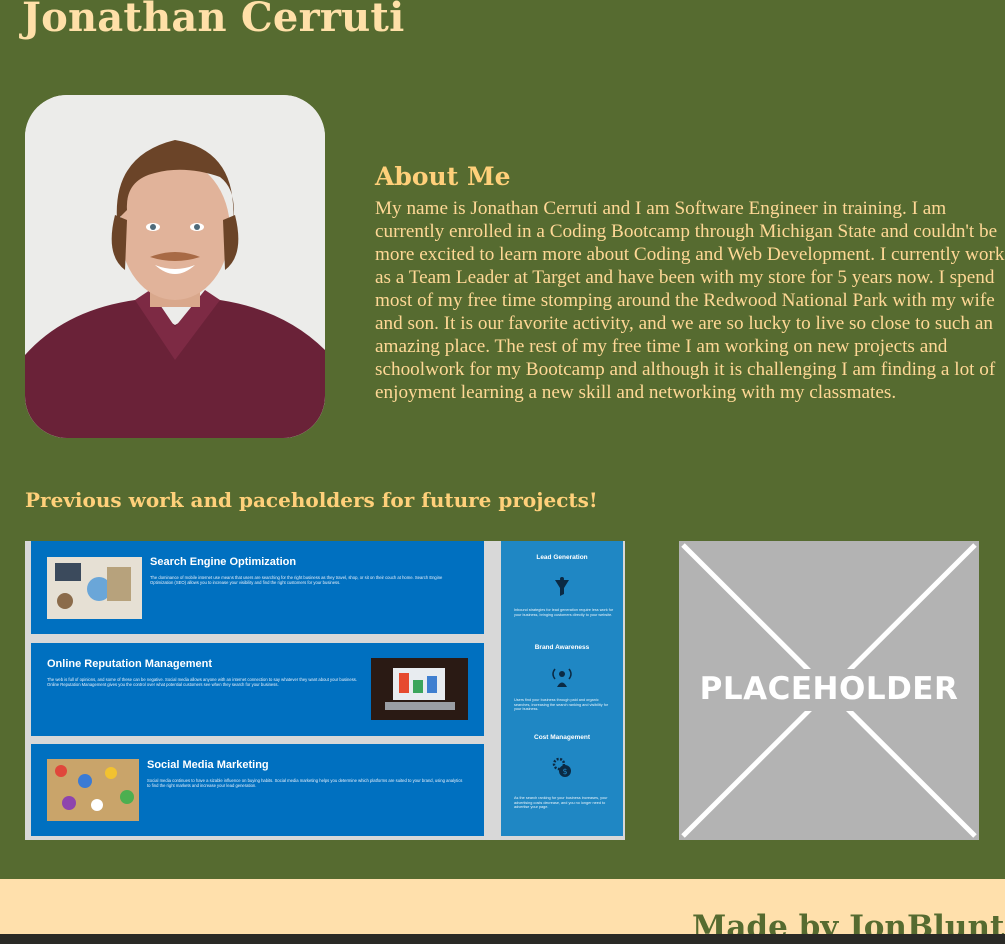 This screenshot has width=1005, height=944. Describe the element at coordinates (94, 588) in the screenshot. I see `seo-thumbnail` at that location.